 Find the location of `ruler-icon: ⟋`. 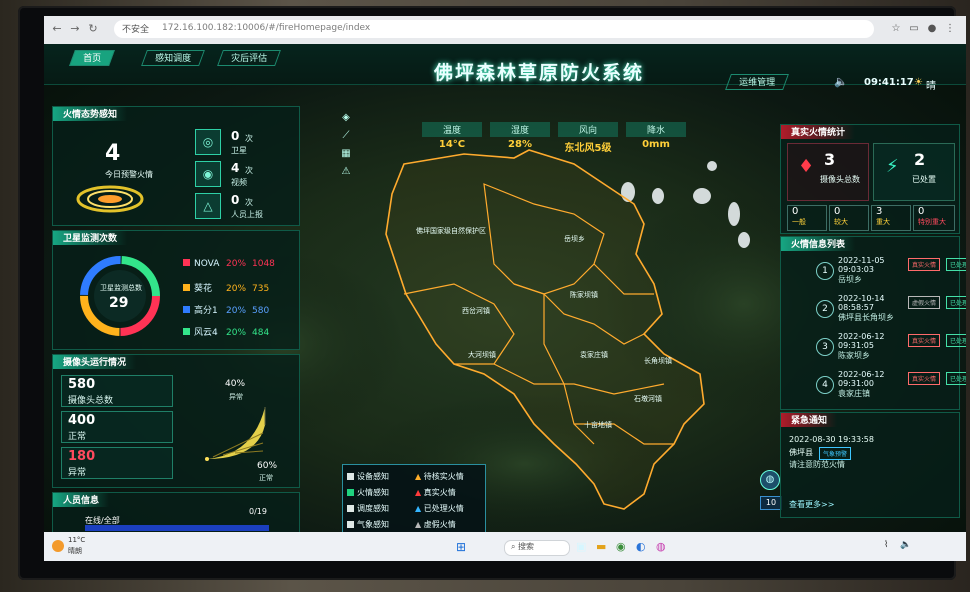

ruler-icon: ⟋ is located at coordinates (346, 136).